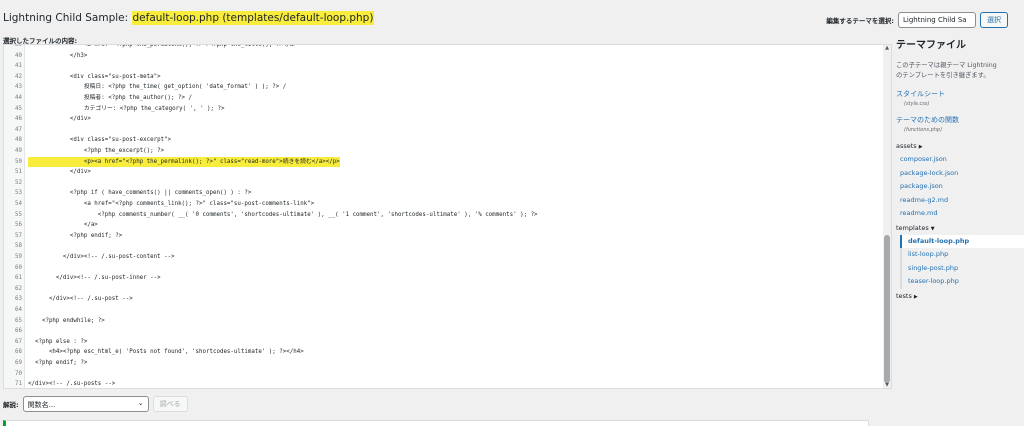 This screenshot has height=426, width=1024. What do you see at coordinates (931, 45) in the screenshot?
I see `sidebar-heading: テーマファイル` at bounding box center [931, 45].